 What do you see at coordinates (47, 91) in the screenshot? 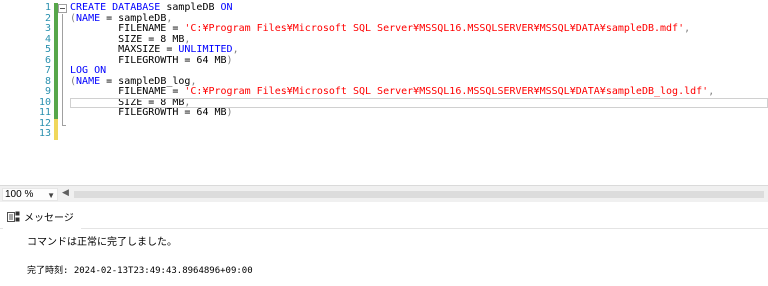
I see `line-number: 9` at bounding box center [47, 91].